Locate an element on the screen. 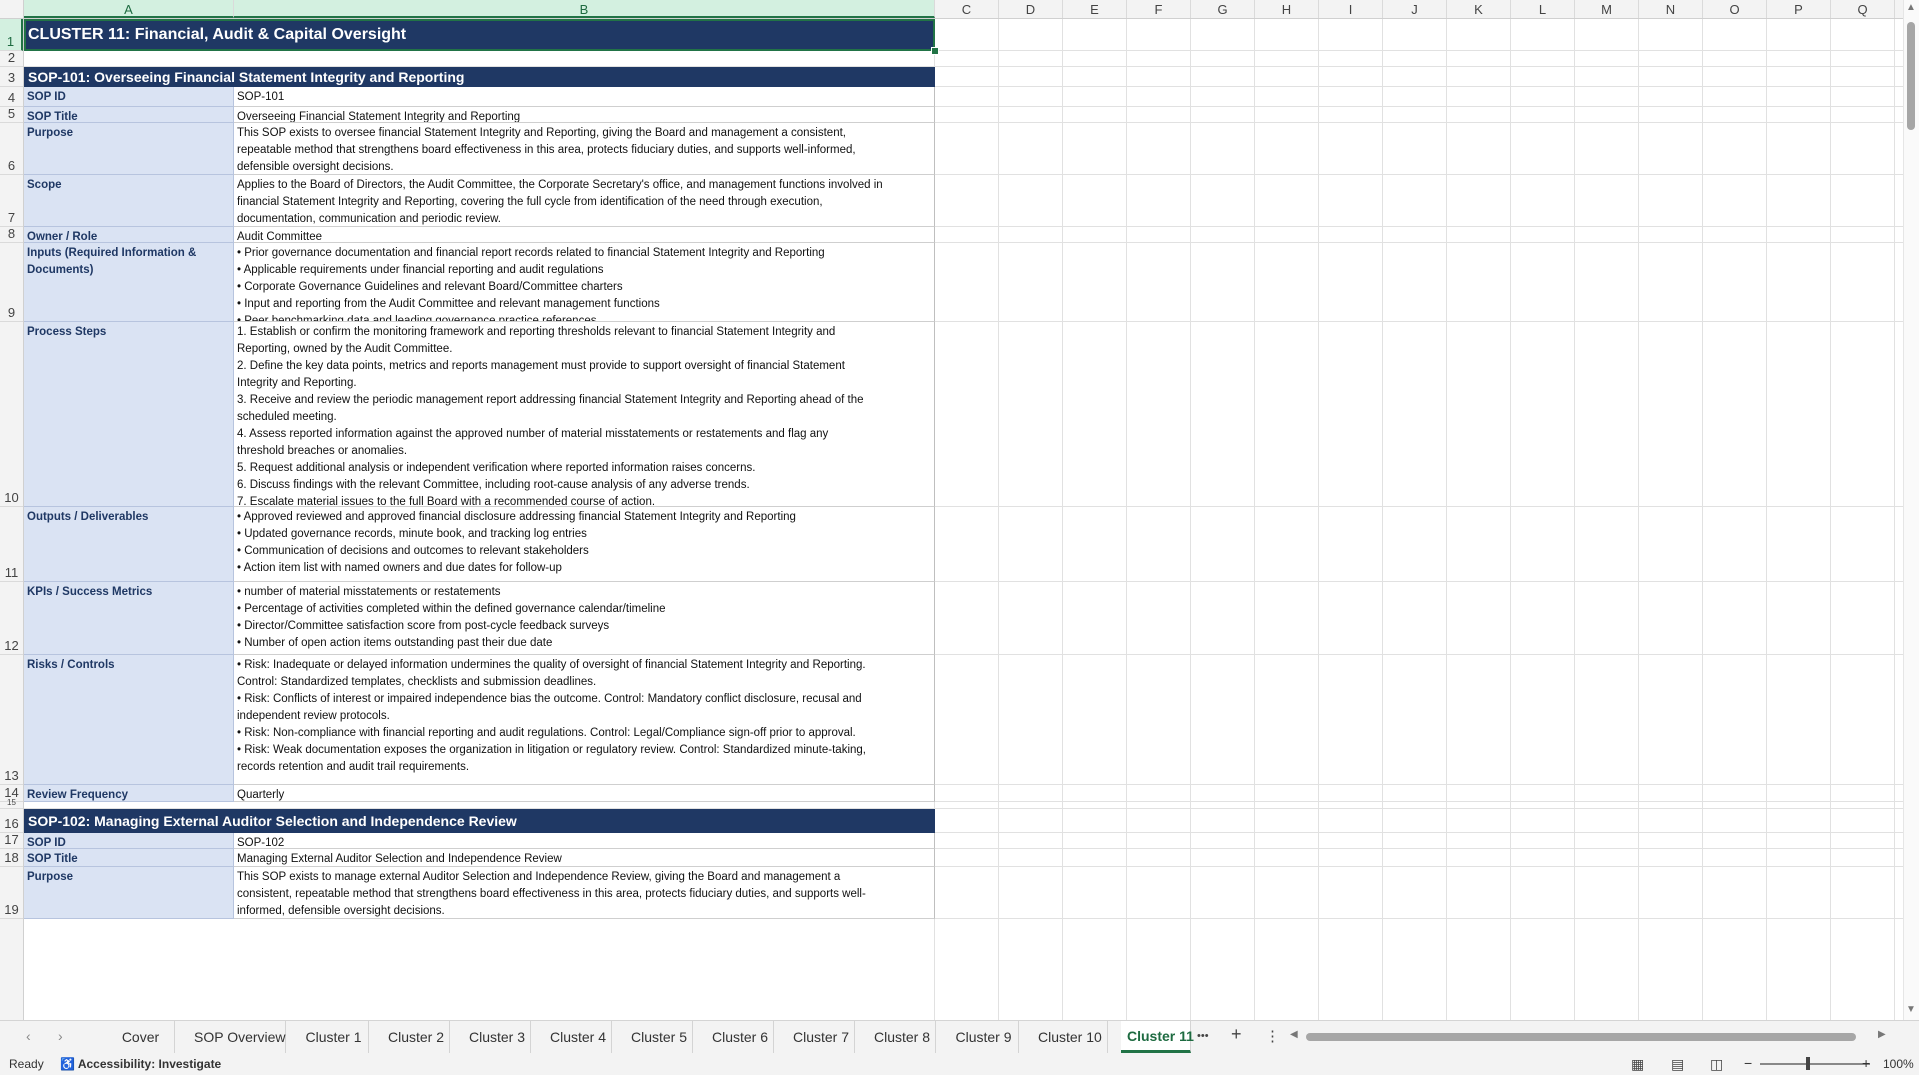 The width and height of the screenshot is (1919, 1075). vertical-scroll-thumb is located at coordinates (1911, 76).